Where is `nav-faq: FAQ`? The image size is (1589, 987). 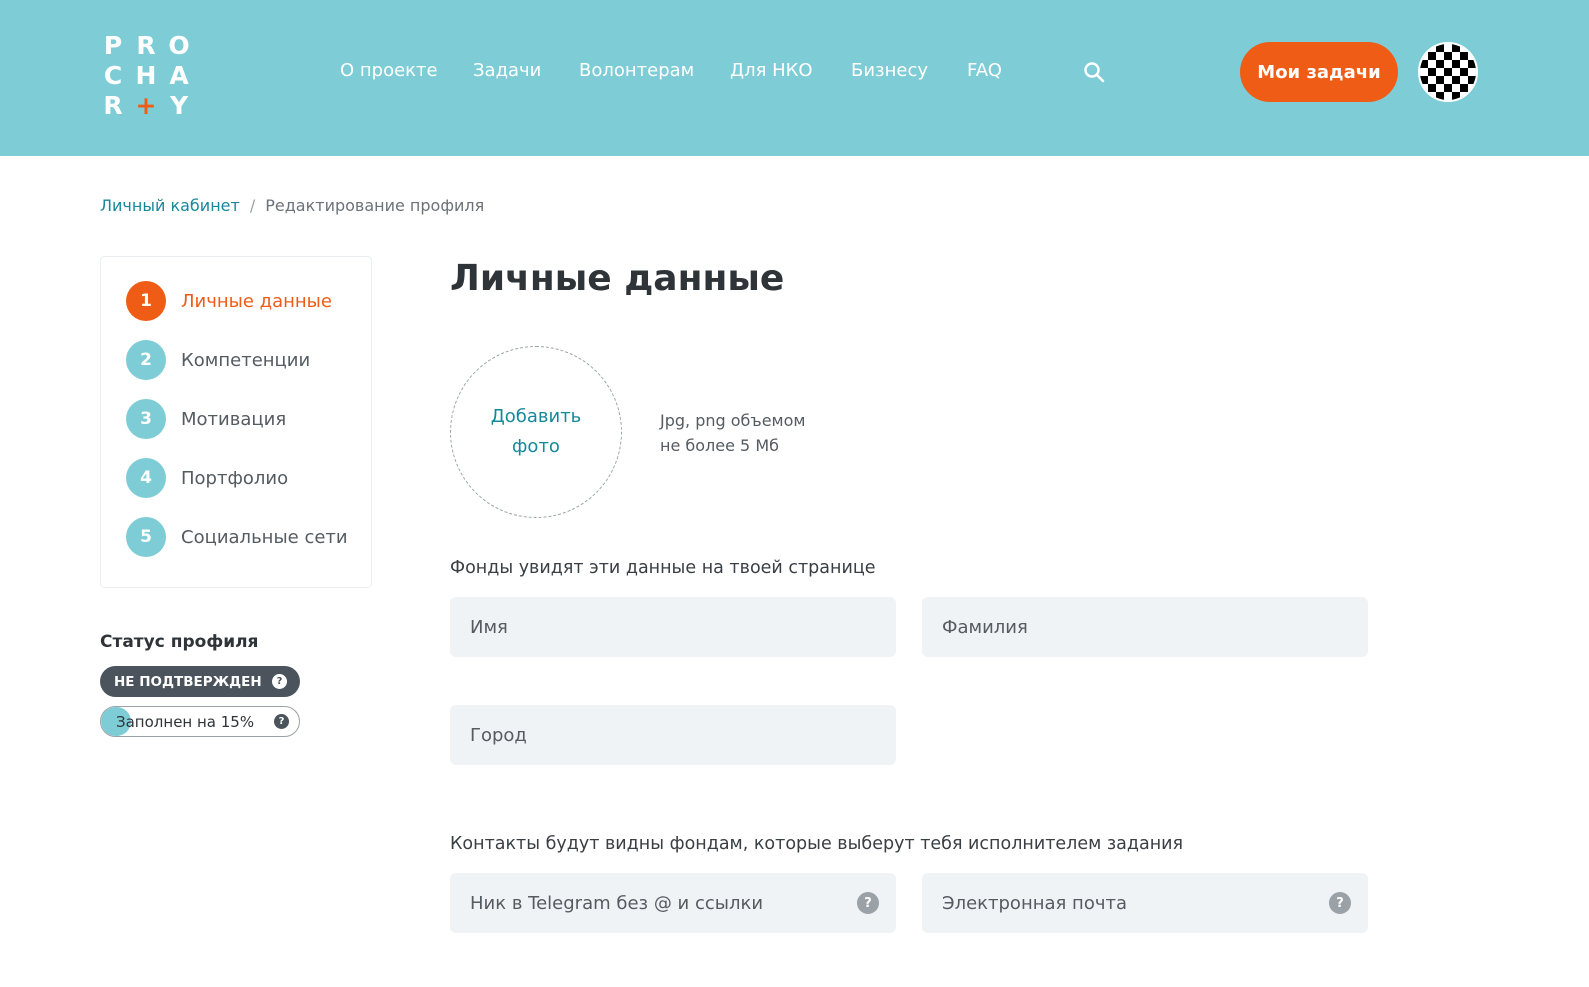
nav-faq: FAQ is located at coordinates (984, 70).